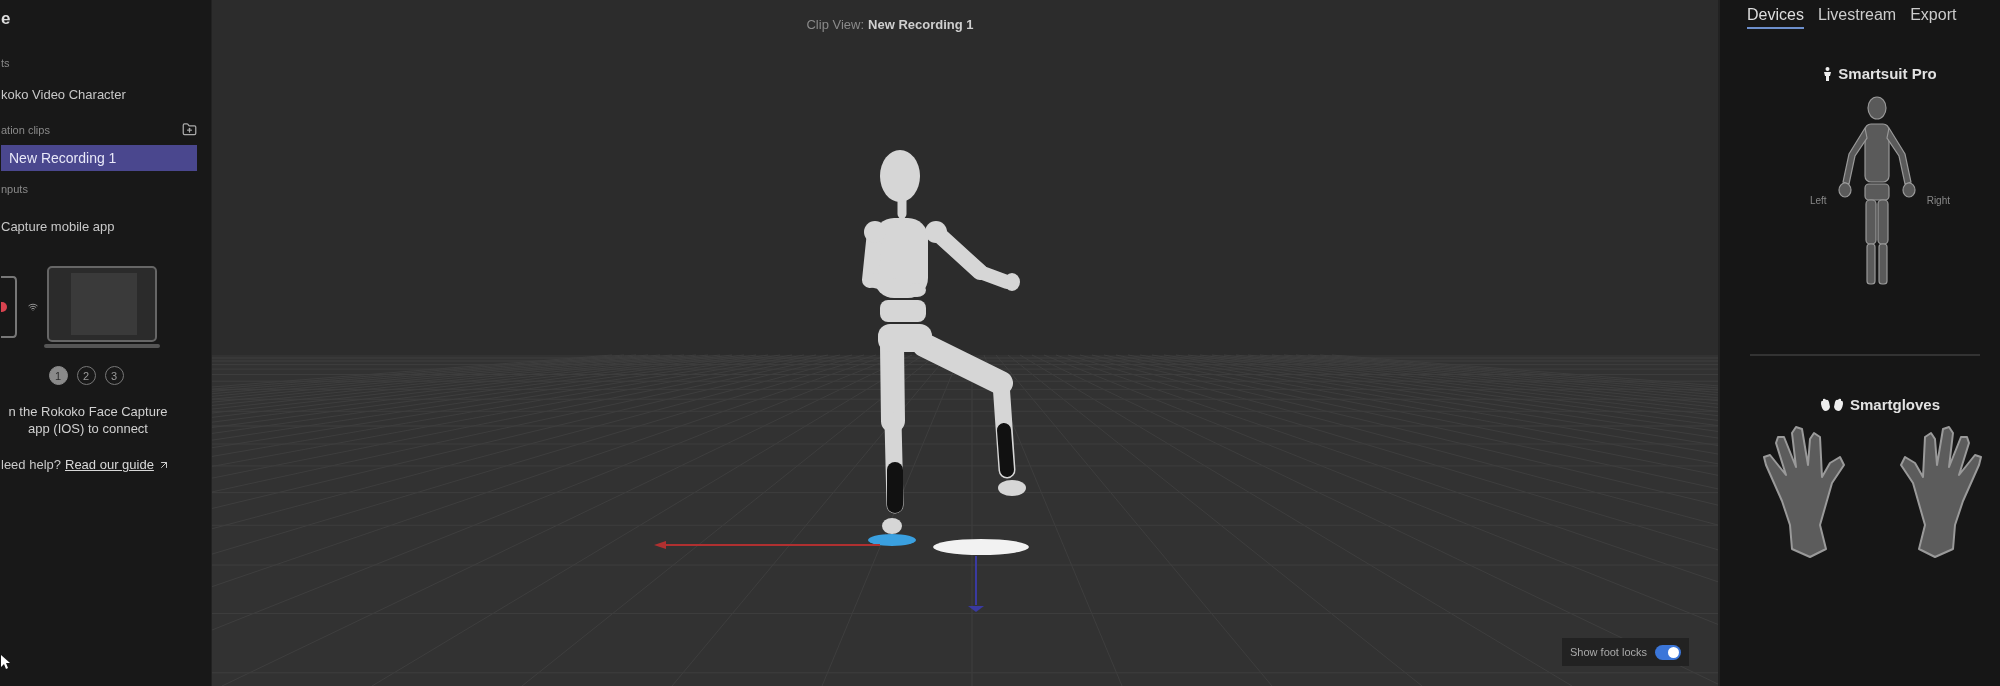 The height and width of the screenshot is (686, 2000). Describe the element at coordinates (31, 464) in the screenshot. I see `help-text: leed help?` at that location.